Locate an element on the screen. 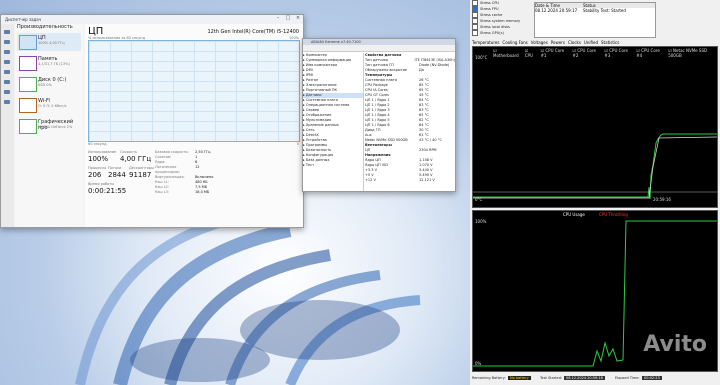 This screenshot has width=720, height=385. window-controls: – □ × is located at coordinates (288, 19).